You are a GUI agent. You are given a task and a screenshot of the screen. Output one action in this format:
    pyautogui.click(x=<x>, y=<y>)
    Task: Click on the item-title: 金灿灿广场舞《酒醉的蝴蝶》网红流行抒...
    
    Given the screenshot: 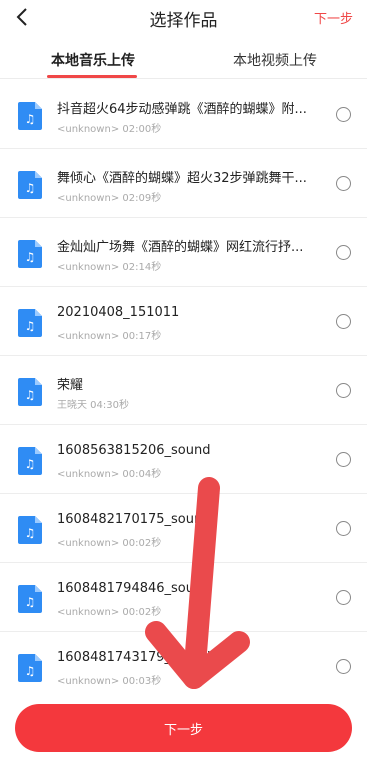 What is the action you would take?
    pyautogui.click(x=180, y=247)
    